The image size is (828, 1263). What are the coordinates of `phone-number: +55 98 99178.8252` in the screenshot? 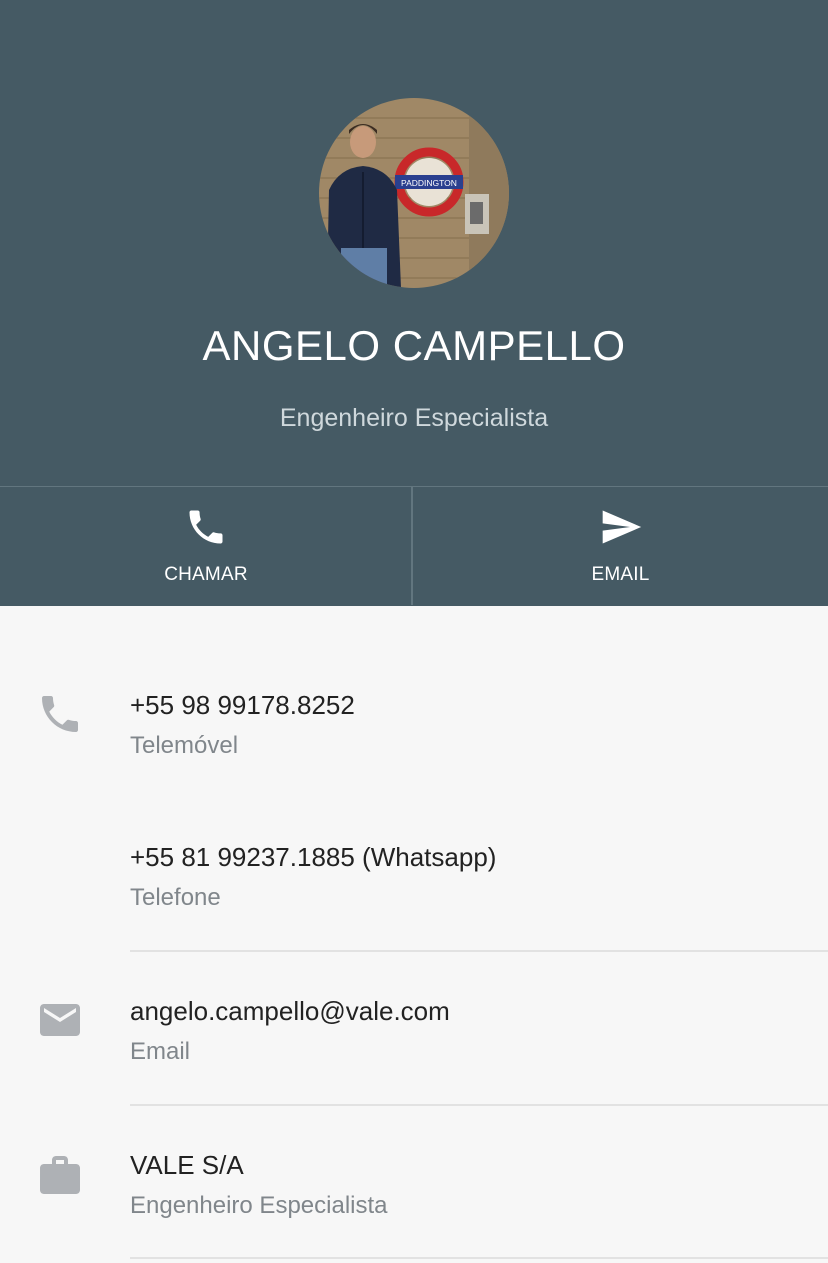 It's located at (242, 705).